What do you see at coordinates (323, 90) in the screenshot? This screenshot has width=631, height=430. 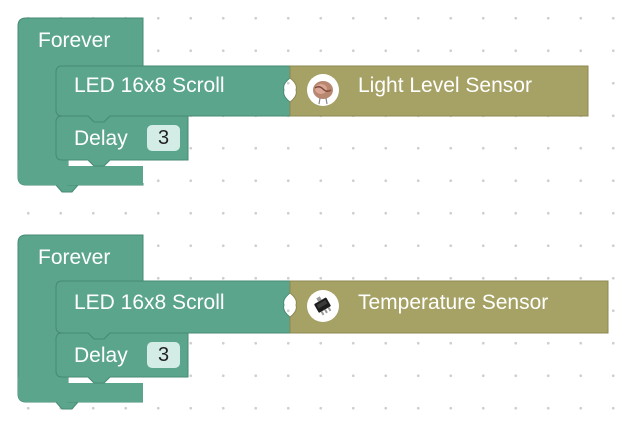 I see `light-sensor-icon` at bounding box center [323, 90].